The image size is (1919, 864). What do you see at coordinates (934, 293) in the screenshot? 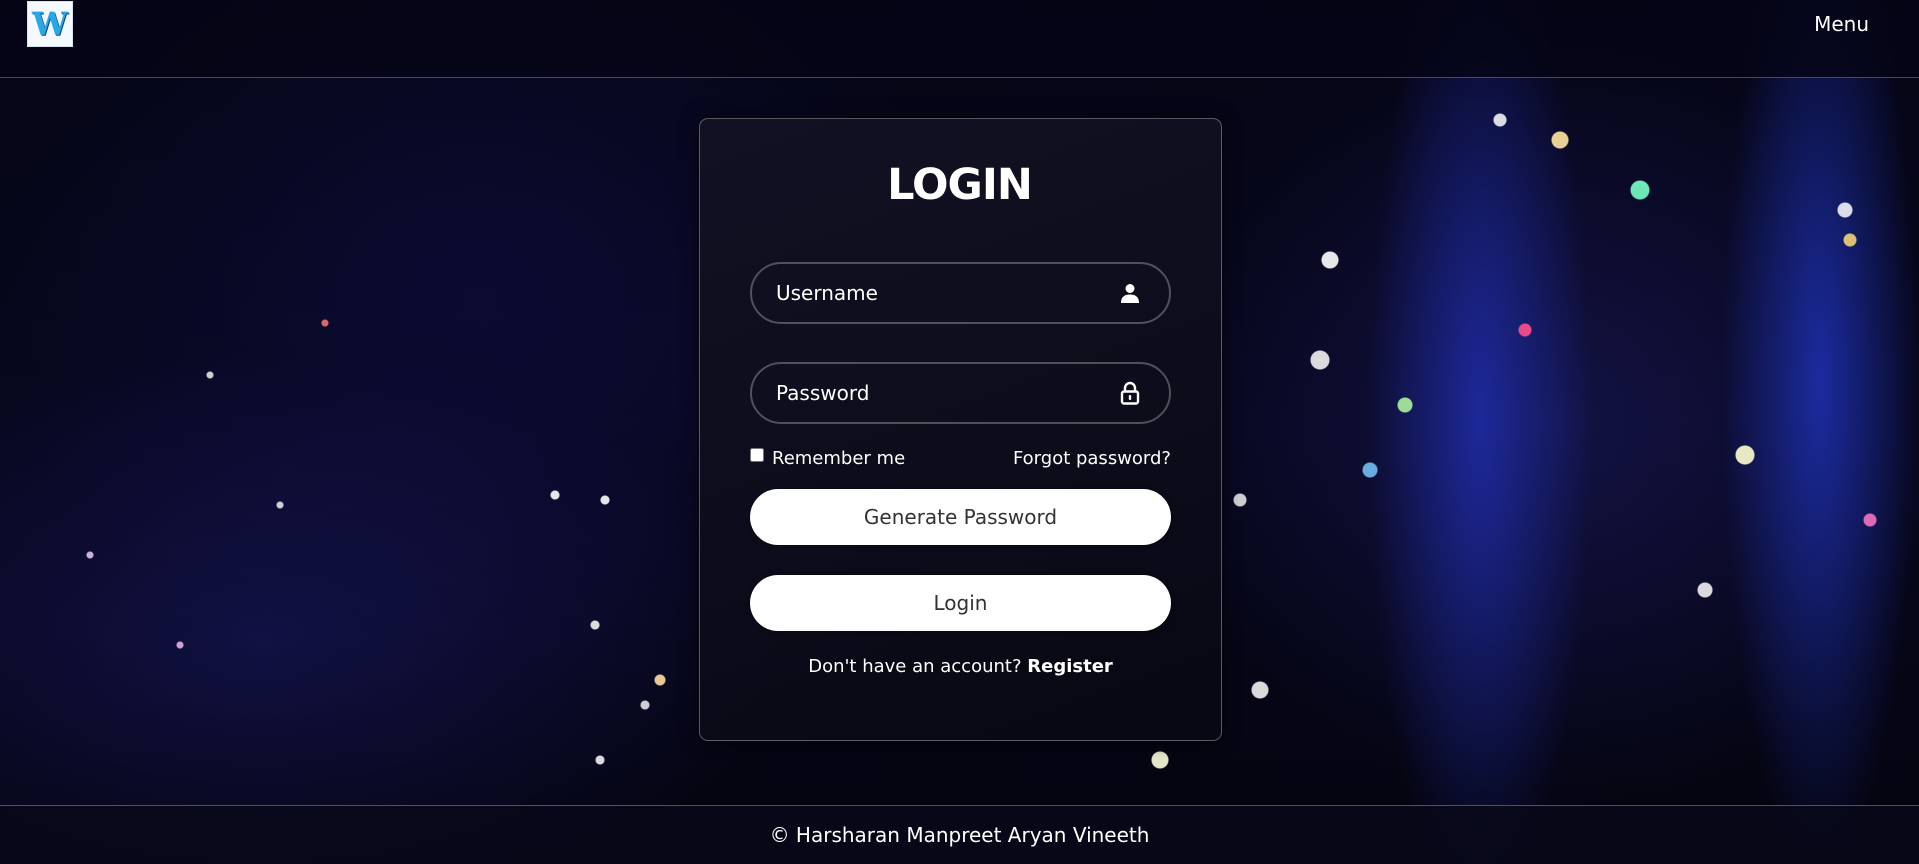
I see `username-input` at bounding box center [934, 293].